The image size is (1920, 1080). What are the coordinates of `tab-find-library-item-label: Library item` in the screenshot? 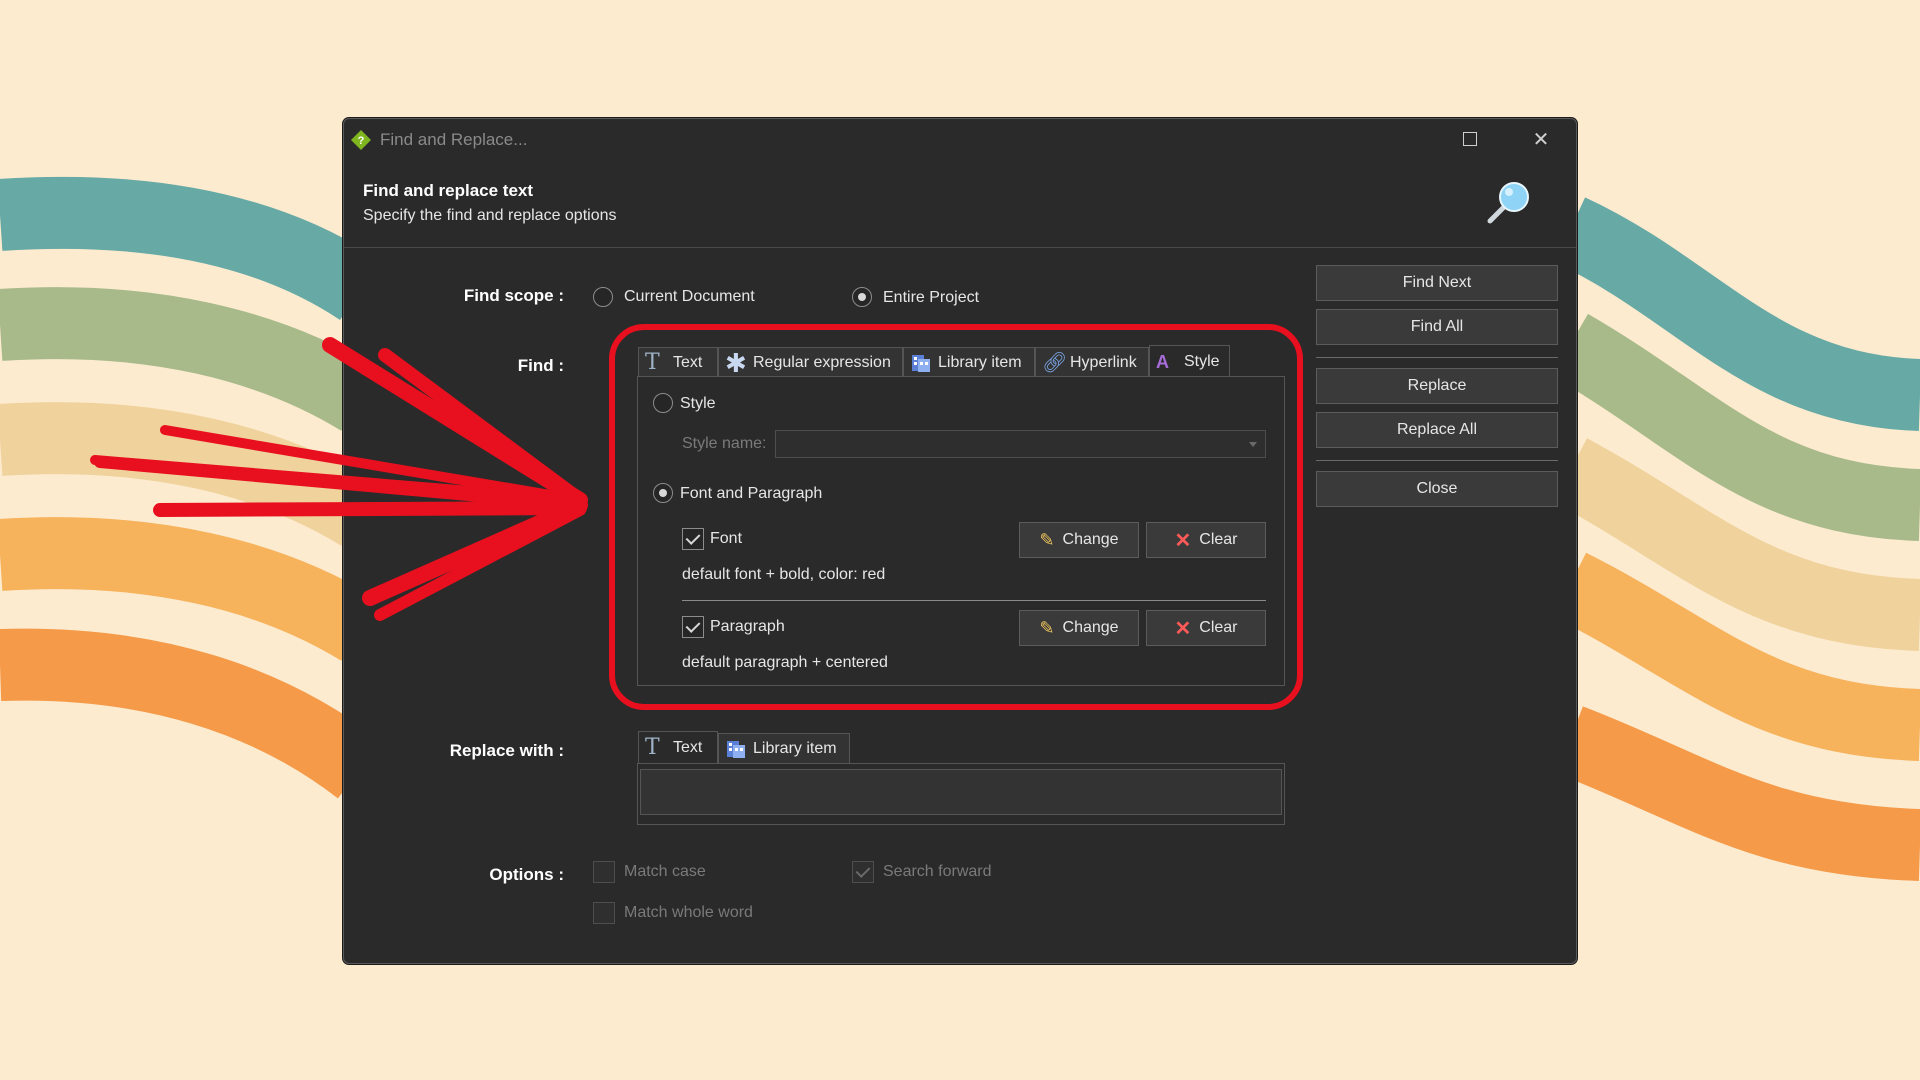 It's located at (980, 362).